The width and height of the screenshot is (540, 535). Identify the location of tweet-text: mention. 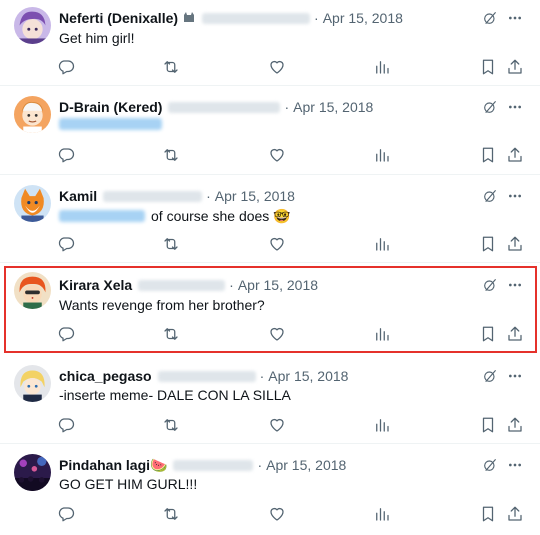
(113, 124).